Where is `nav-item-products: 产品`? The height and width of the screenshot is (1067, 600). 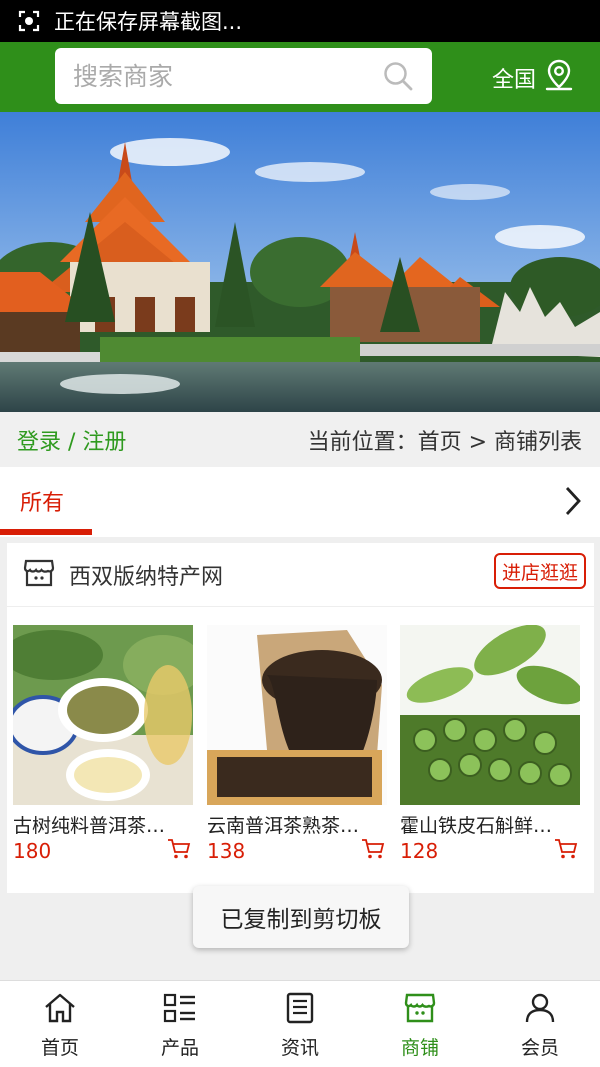 nav-item-products: 产品 is located at coordinates (180, 1024).